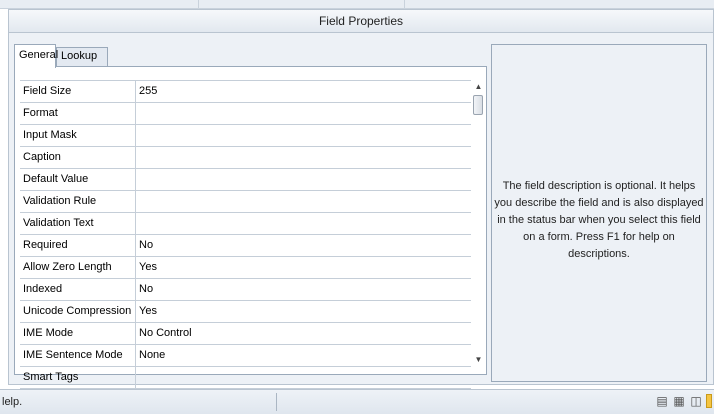  Describe the element at coordinates (78, 201) in the screenshot. I see `property-label: Validation Rule` at that location.